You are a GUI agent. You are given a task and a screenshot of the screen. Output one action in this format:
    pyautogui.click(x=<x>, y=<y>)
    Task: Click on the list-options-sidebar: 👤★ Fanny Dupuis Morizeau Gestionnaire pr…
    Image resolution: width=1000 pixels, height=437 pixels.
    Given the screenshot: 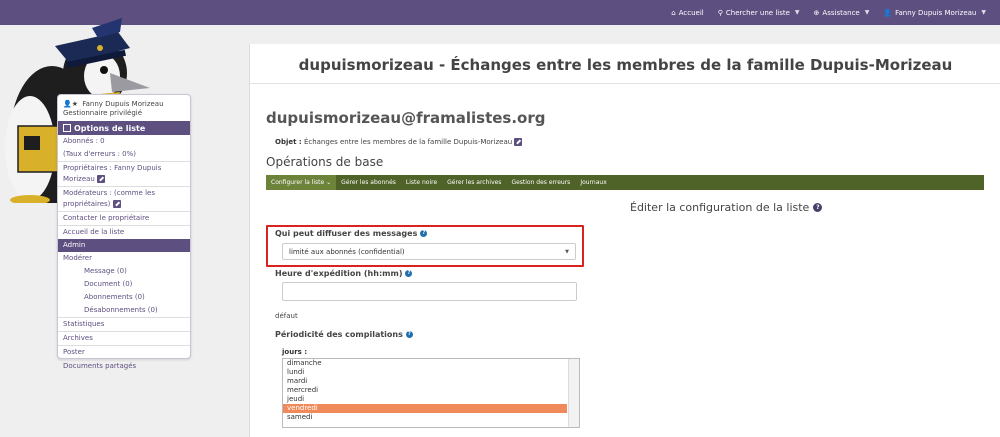 What is the action you would take?
    pyautogui.click(x=124, y=232)
    